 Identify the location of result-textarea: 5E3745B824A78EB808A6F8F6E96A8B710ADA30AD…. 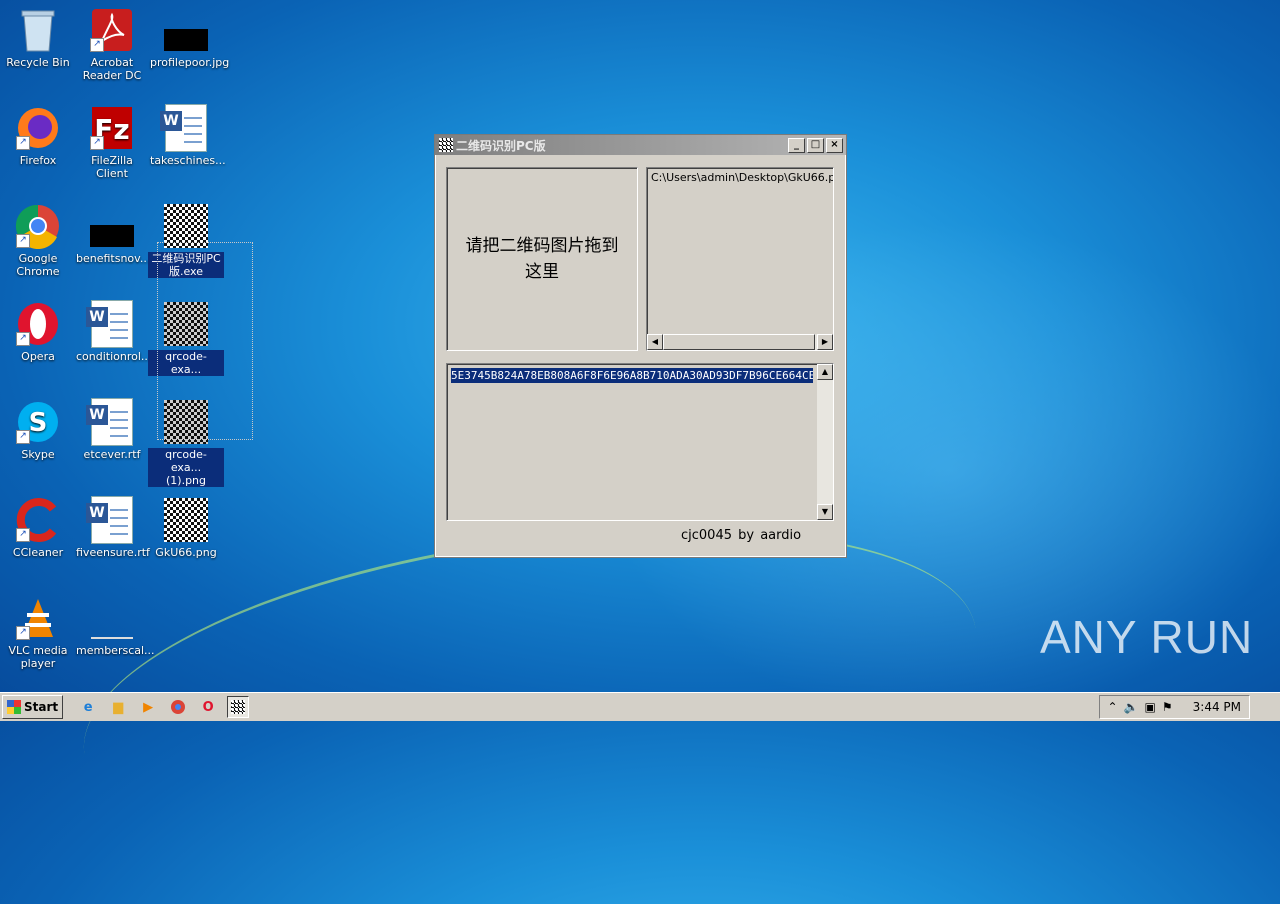
(640, 442).